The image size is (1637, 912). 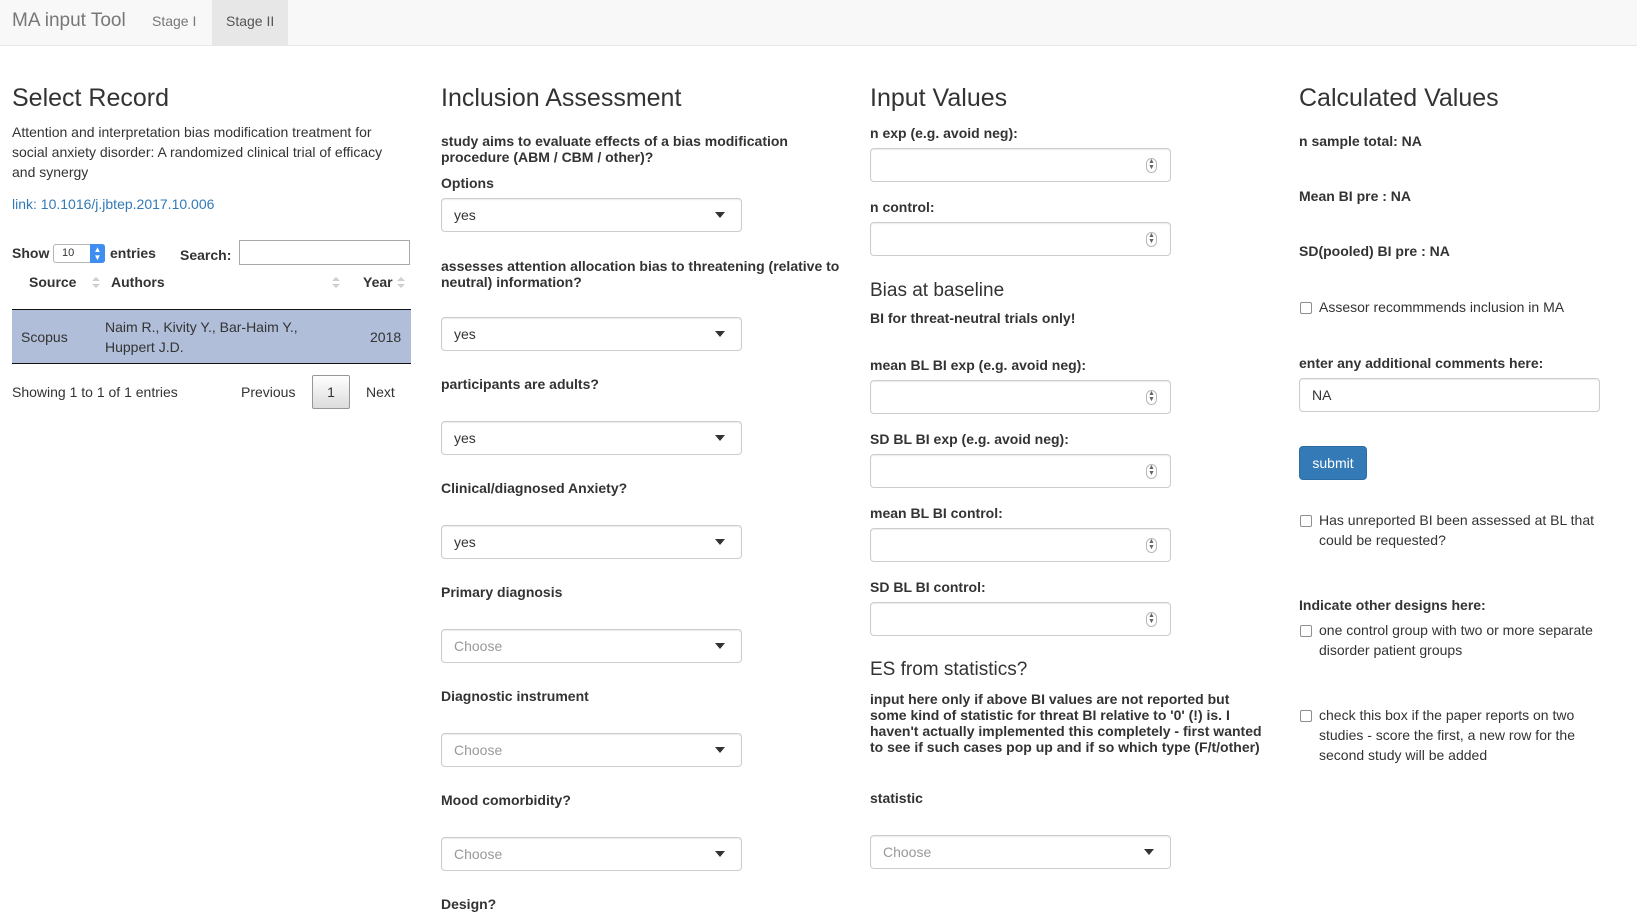 I want to click on q5-value: Choose, so click(x=478, y=646).